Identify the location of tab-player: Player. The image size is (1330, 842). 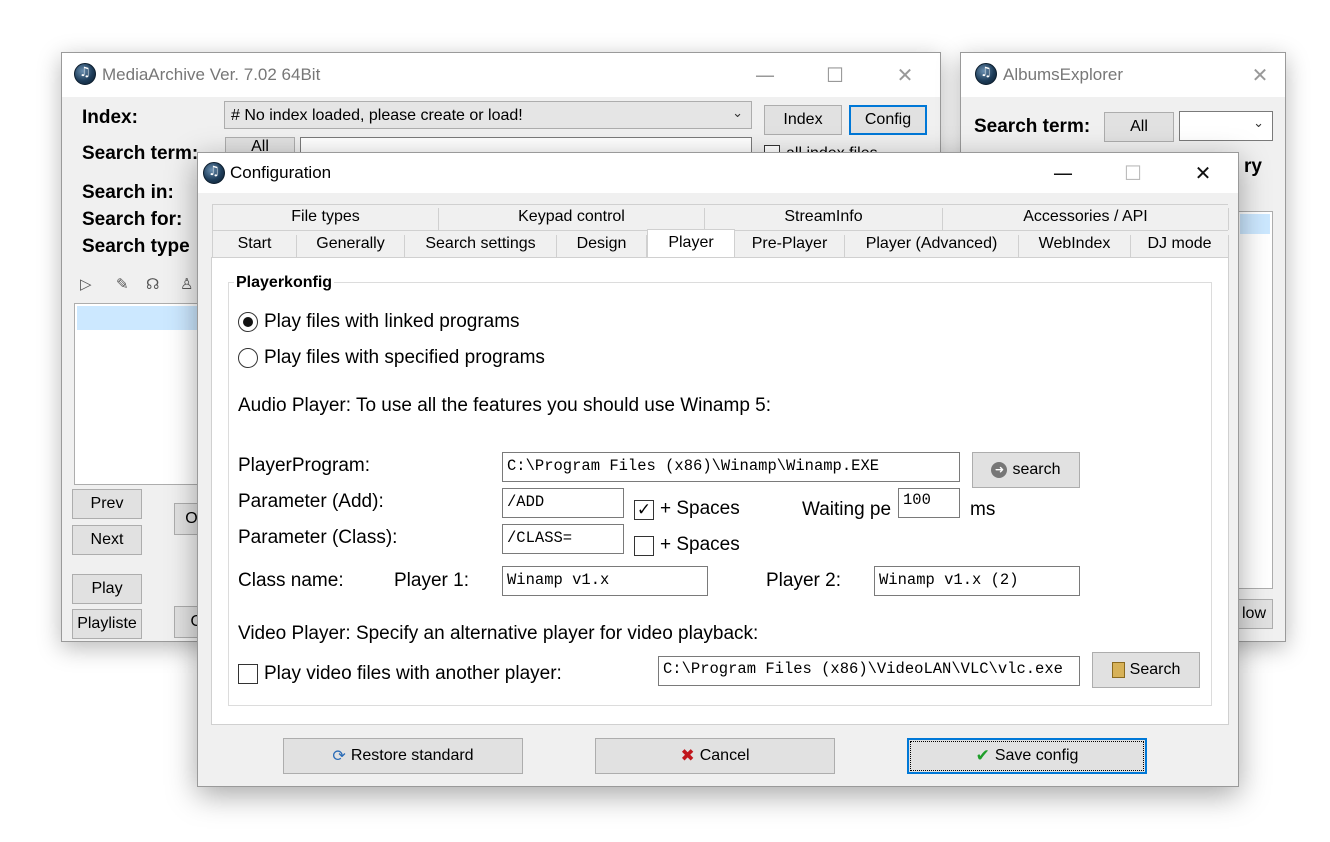
(691, 244).